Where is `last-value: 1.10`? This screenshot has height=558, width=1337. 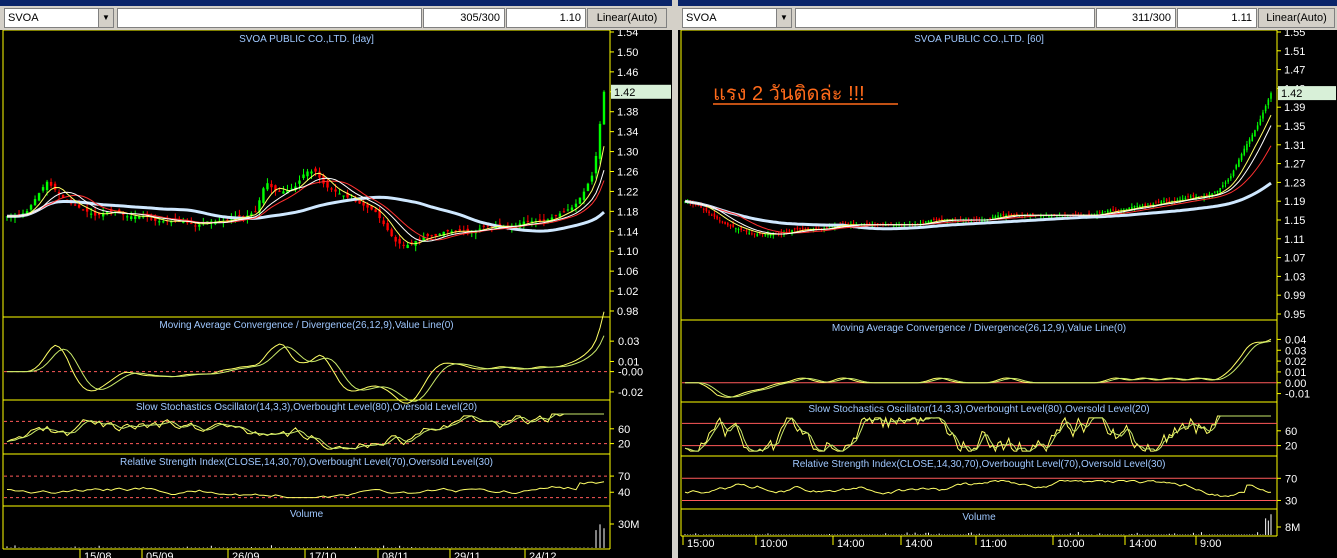 last-value: 1.10 is located at coordinates (546, 18).